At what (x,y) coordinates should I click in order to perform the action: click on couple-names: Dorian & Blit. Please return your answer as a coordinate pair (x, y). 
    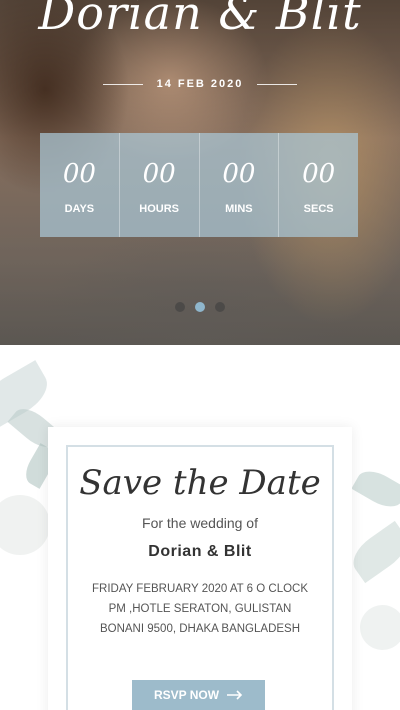
    Looking at the image, I should click on (200, 551).